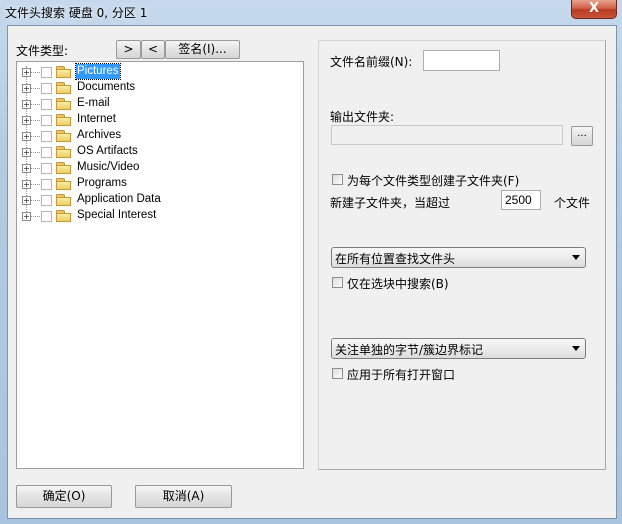  Describe the element at coordinates (93, 103) in the screenshot. I see `tree-item-label: E-mail` at that location.